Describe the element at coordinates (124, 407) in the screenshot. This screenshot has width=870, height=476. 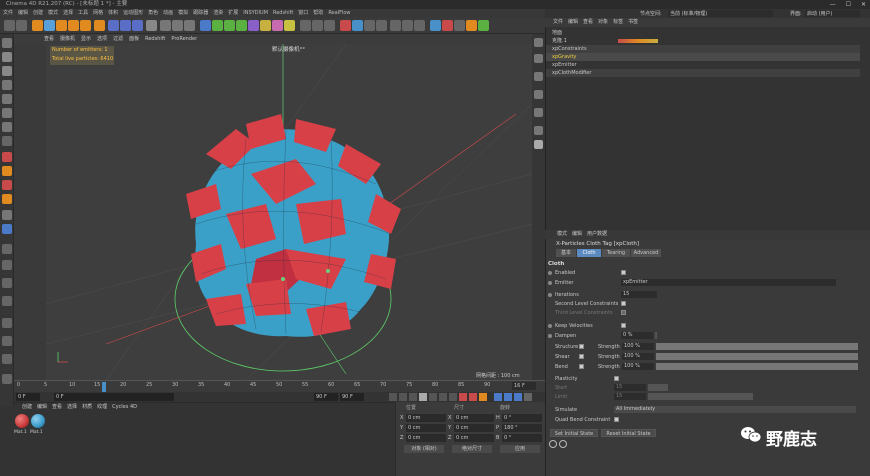
I see `mat-menu-cycles: Cycles 4D` at that location.